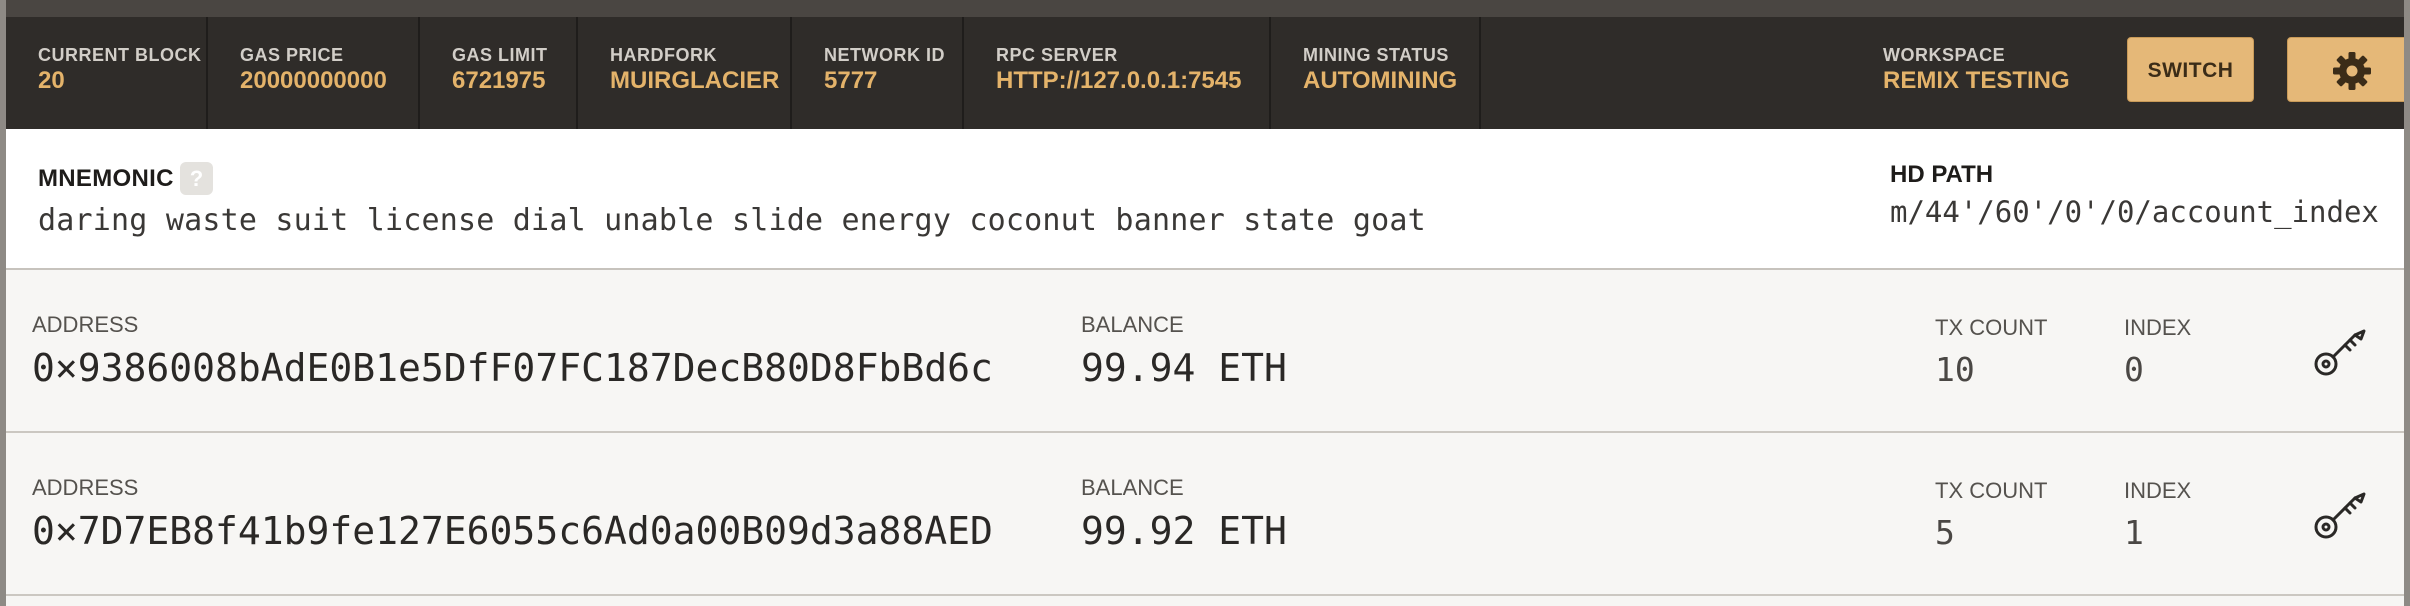 Image resolution: width=2410 pixels, height=606 pixels. Describe the element at coordinates (2190, 69) in the screenshot. I see `switch-workspace-button: SWITCH` at that location.